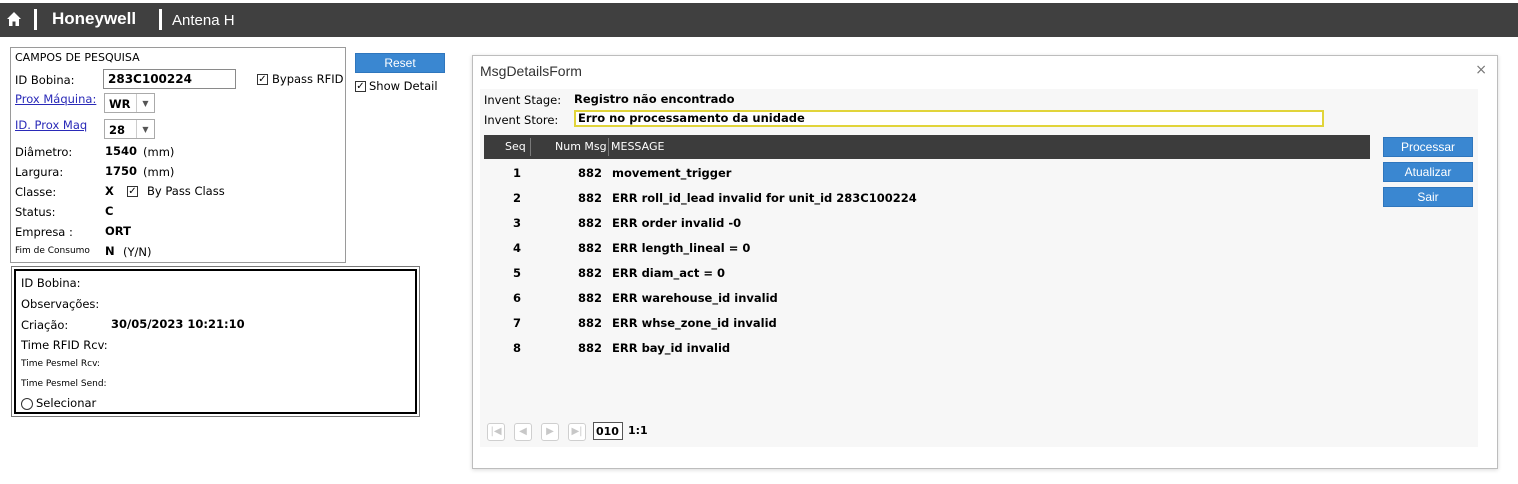  I want to click on invent-stage-label: Invent Stage:, so click(523, 100).